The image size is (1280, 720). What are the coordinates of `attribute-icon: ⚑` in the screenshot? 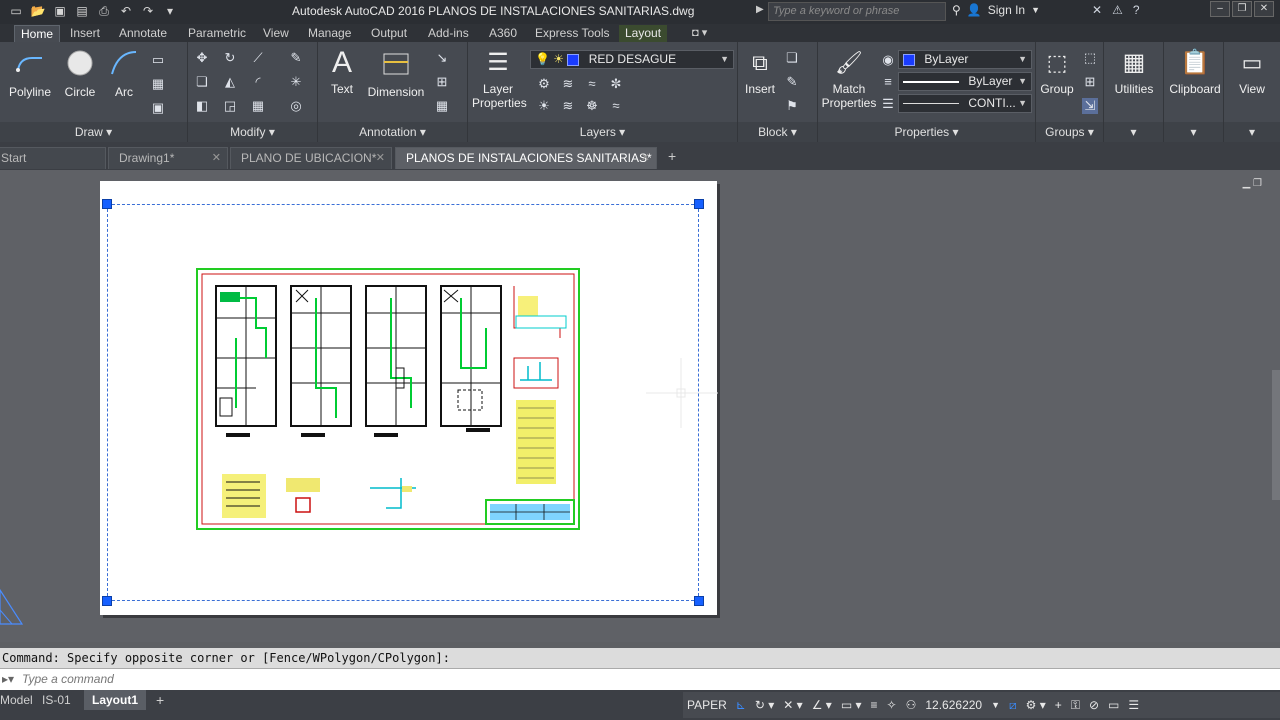 It's located at (792, 106).